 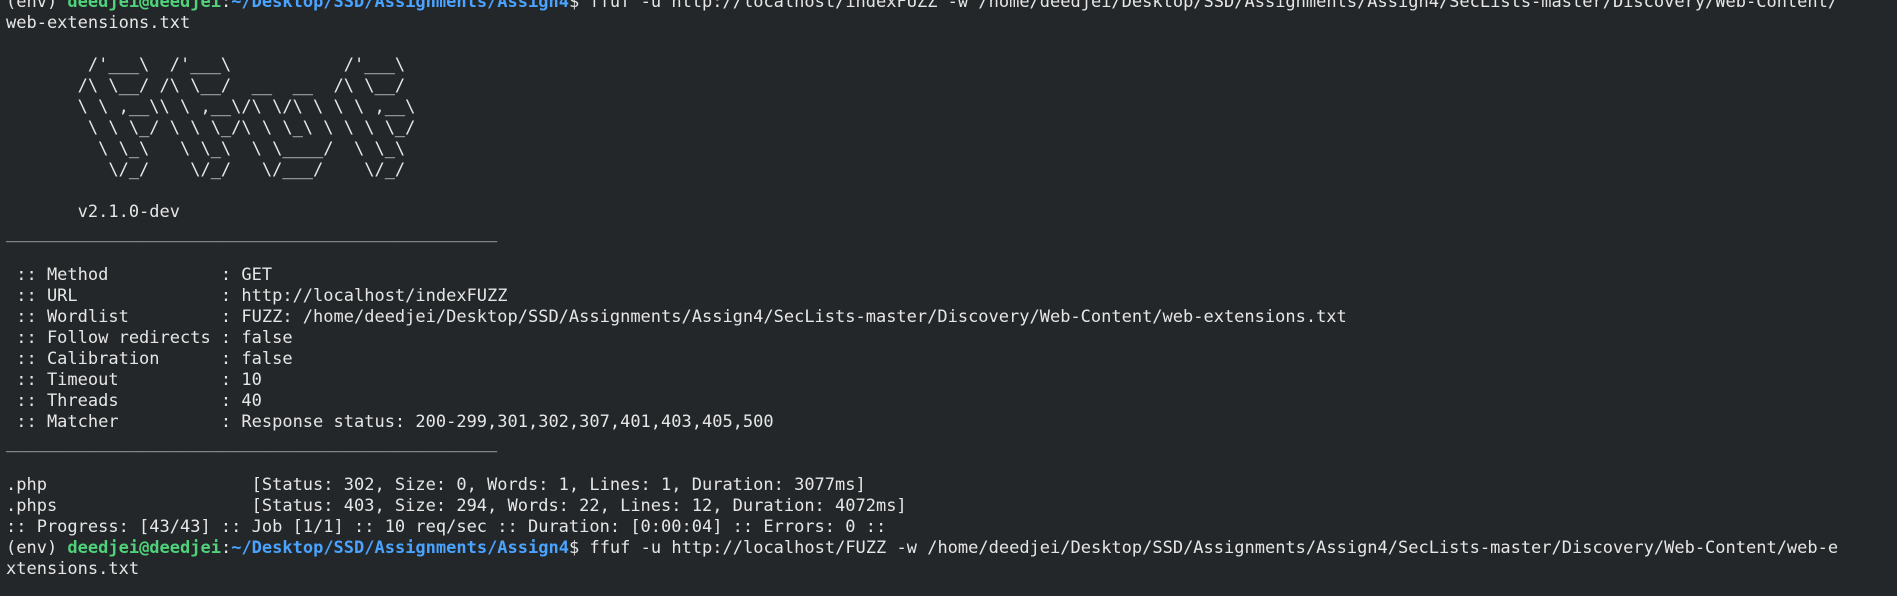 What do you see at coordinates (134, 401) in the screenshot?
I see `config-line: :: Threads : 40` at bounding box center [134, 401].